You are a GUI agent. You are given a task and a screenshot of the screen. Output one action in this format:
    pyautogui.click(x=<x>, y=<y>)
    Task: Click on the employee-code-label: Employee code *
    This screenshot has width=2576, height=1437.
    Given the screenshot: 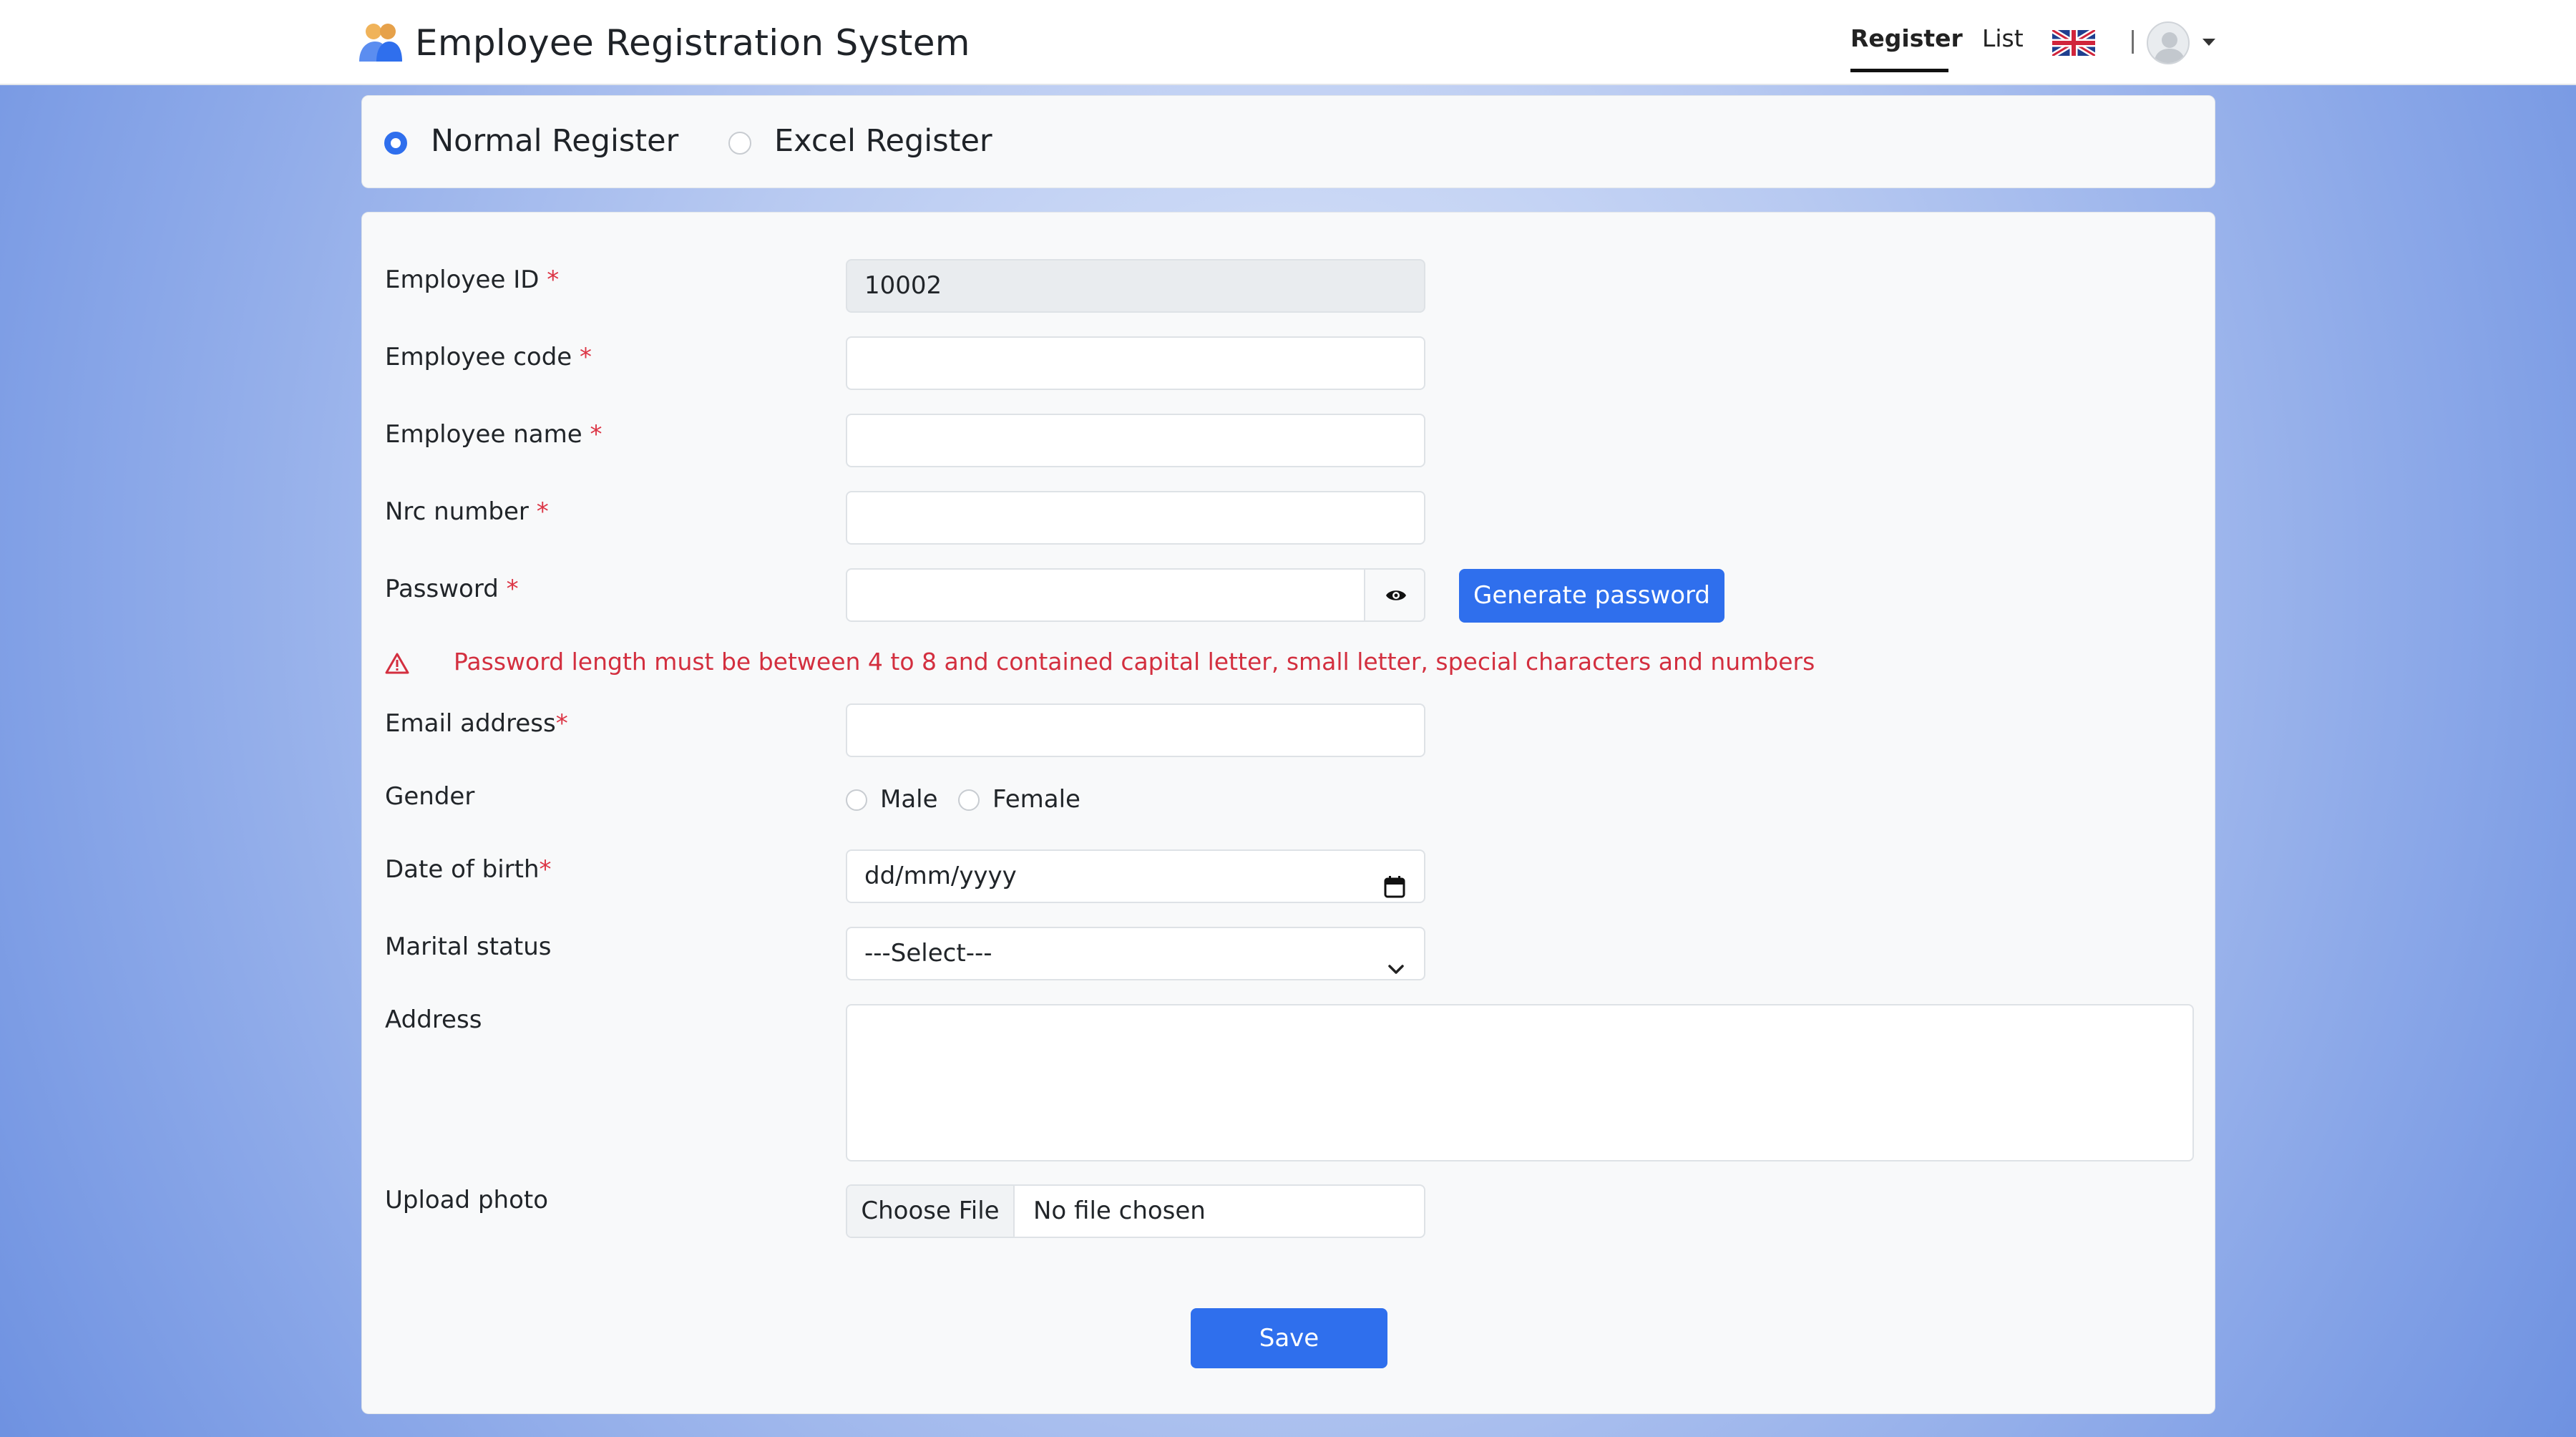 What is the action you would take?
    pyautogui.click(x=488, y=357)
    